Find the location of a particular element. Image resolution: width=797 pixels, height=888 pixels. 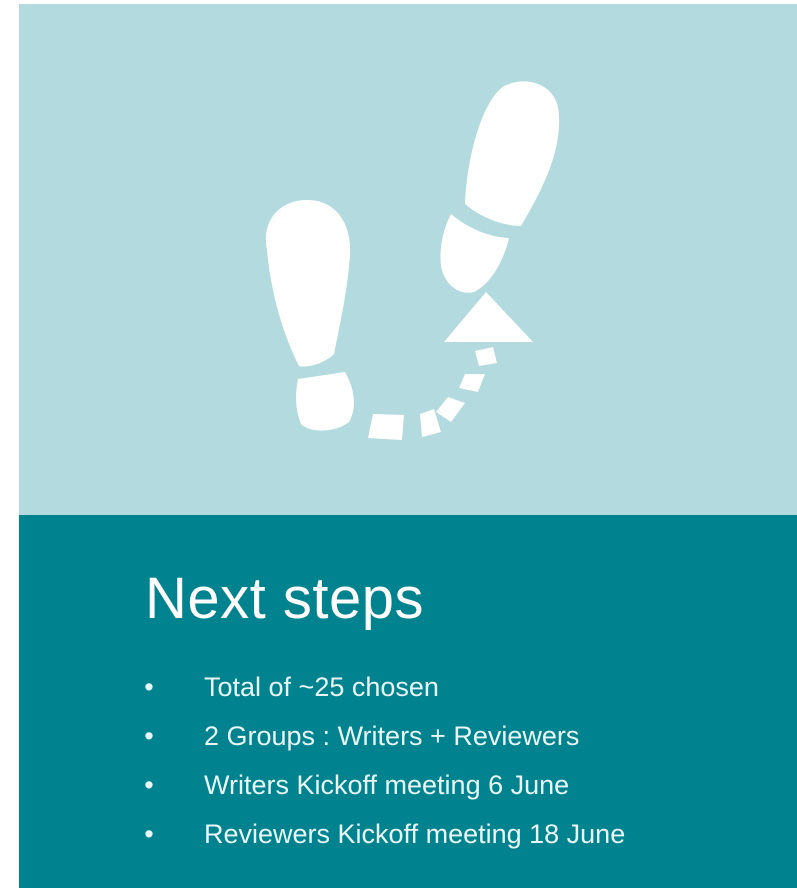

left-sole-shape is located at coordinates (308, 283).